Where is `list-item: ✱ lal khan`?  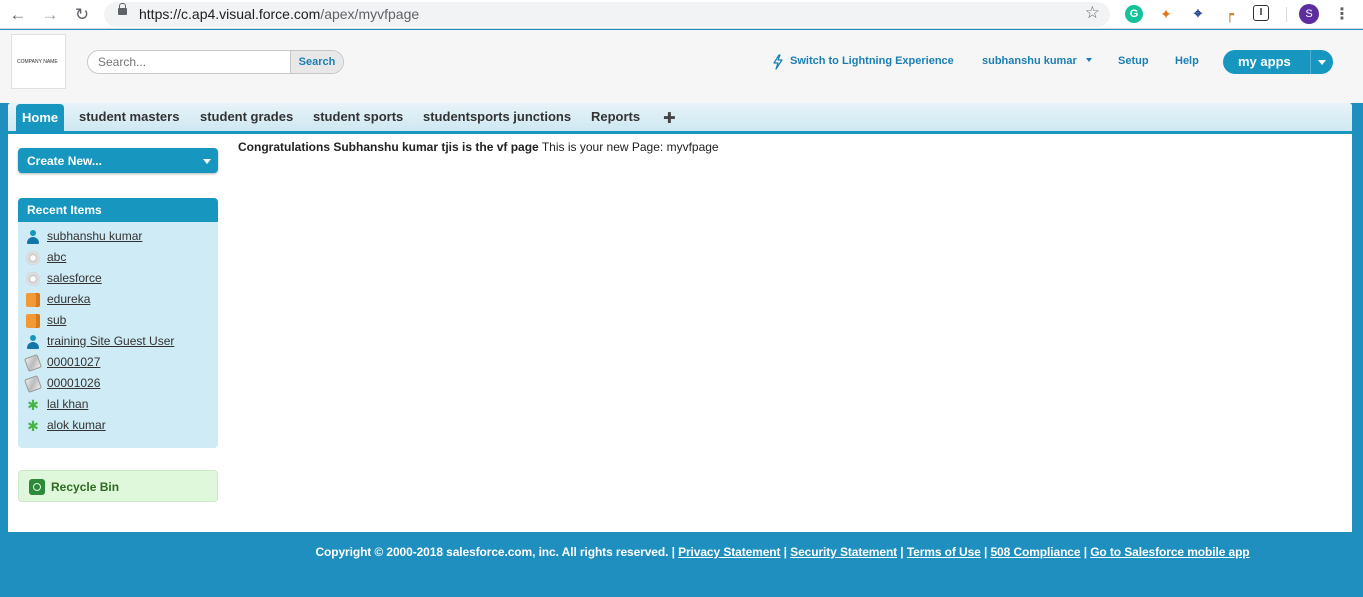 list-item: ✱ lal khan is located at coordinates (118, 405).